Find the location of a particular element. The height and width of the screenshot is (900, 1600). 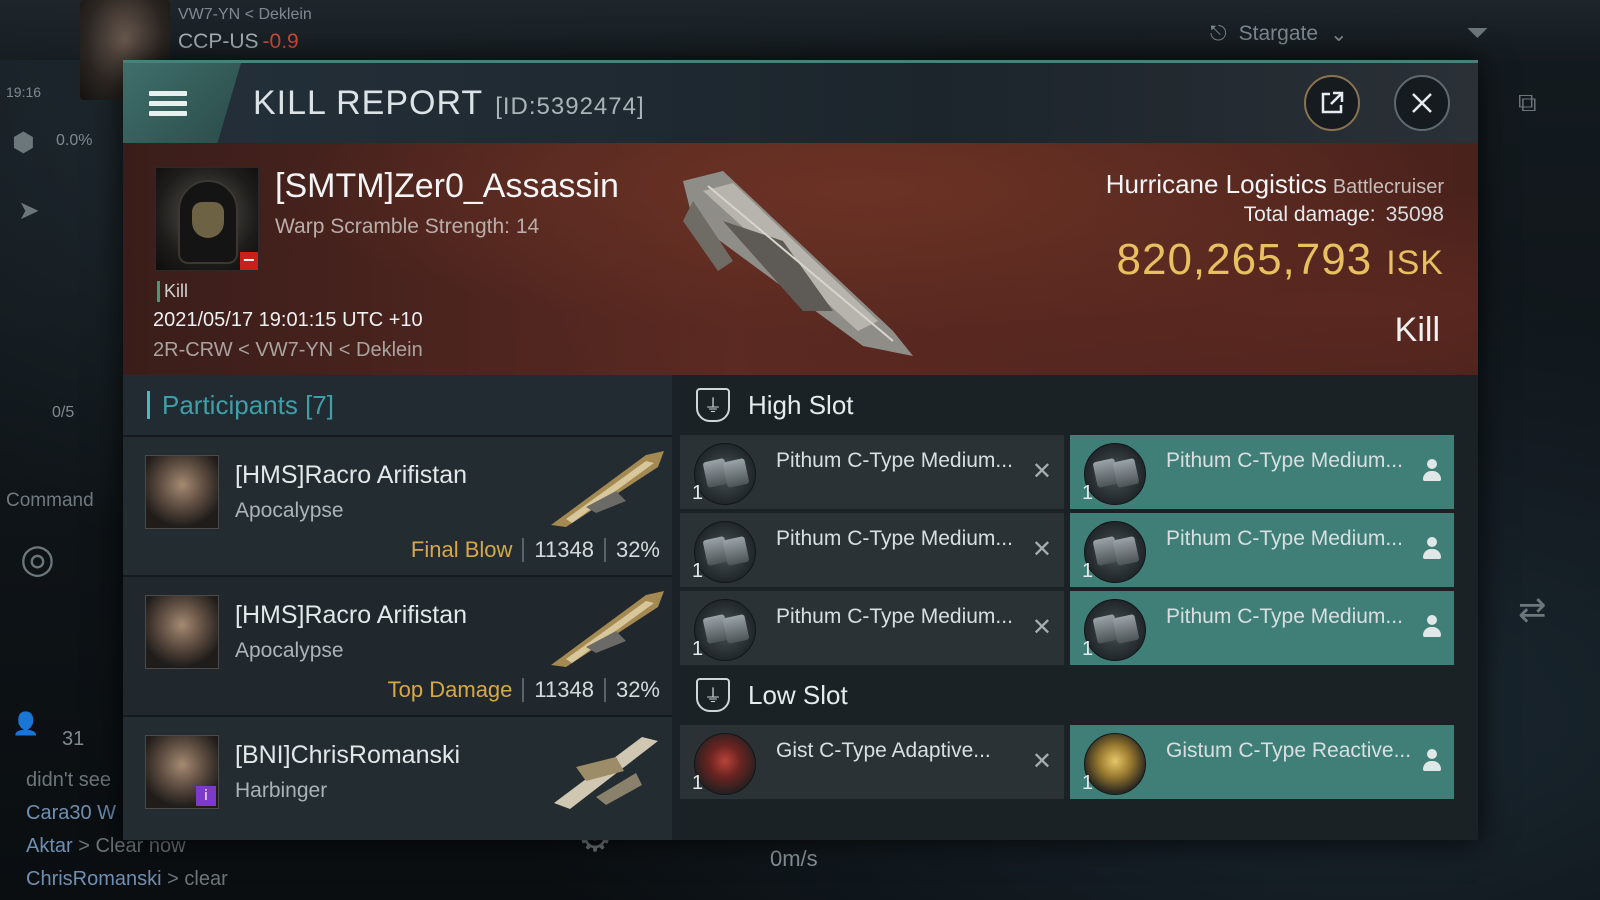

hud-server-name: CCP-US is located at coordinates (218, 41).